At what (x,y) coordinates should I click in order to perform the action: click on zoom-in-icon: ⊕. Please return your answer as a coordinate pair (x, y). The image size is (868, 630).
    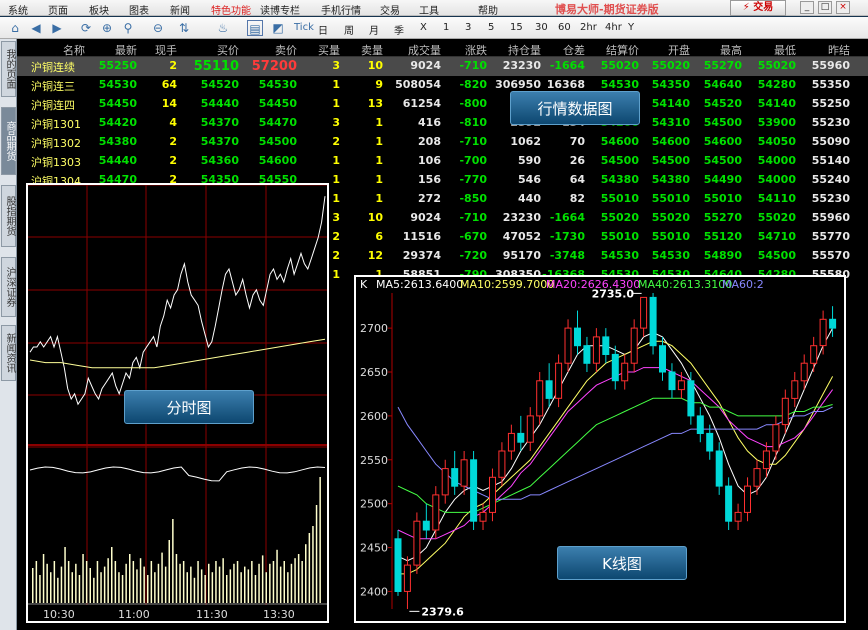
    Looking at the image, I should click on (107, 28).